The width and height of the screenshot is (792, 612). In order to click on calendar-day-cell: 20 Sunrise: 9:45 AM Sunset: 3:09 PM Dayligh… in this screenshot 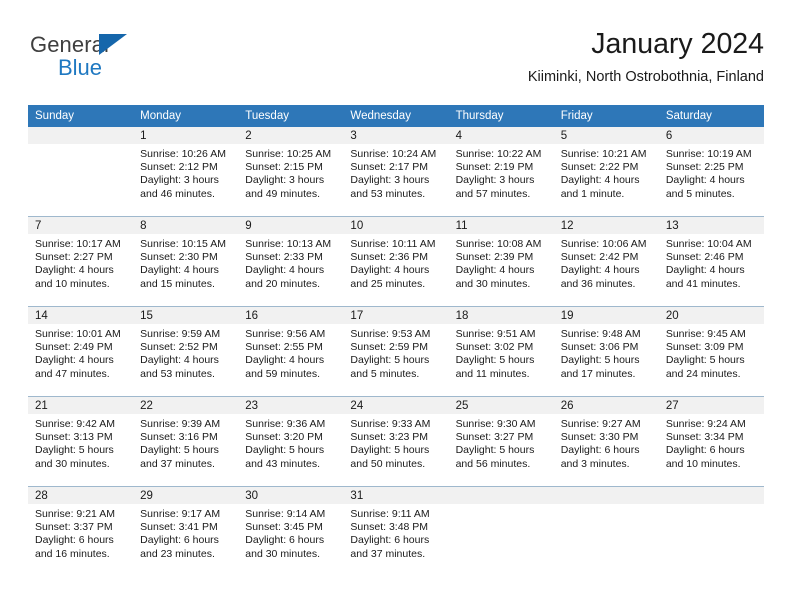, I will do `click(711, 351)`.